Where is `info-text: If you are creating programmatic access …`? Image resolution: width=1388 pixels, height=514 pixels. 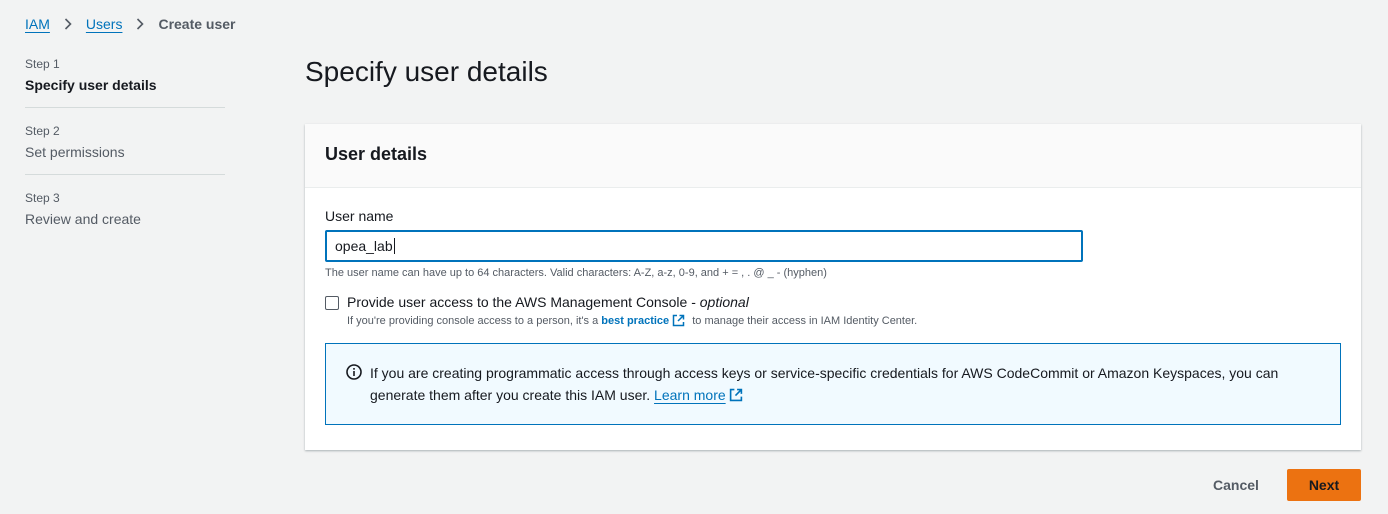 info-text: If you are creating programmatic access … is located at coordinates (824, 384).